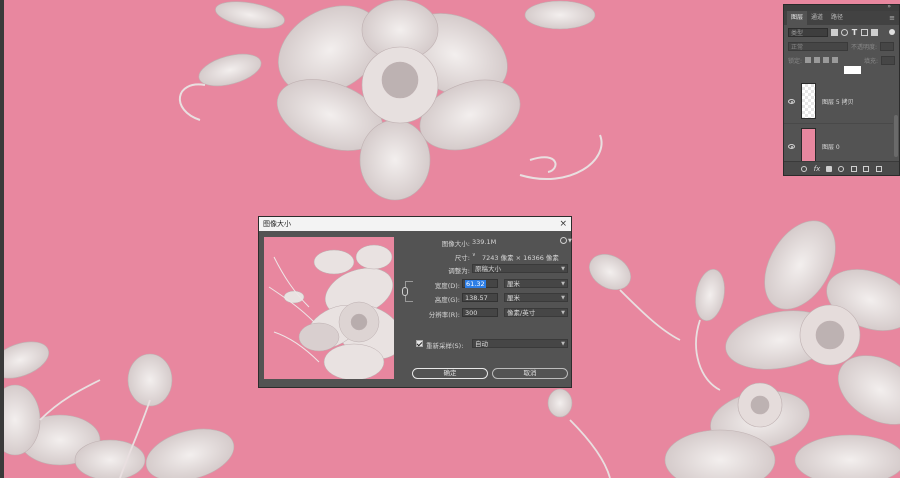  What do you see at coordinates (520, 343) in the screenshot?
I see `resample-select: 自动 ▼` at bounding box center [520, 343].